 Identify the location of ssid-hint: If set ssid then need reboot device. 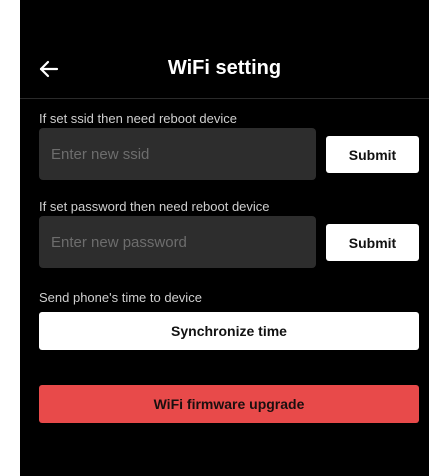
(138, 118).